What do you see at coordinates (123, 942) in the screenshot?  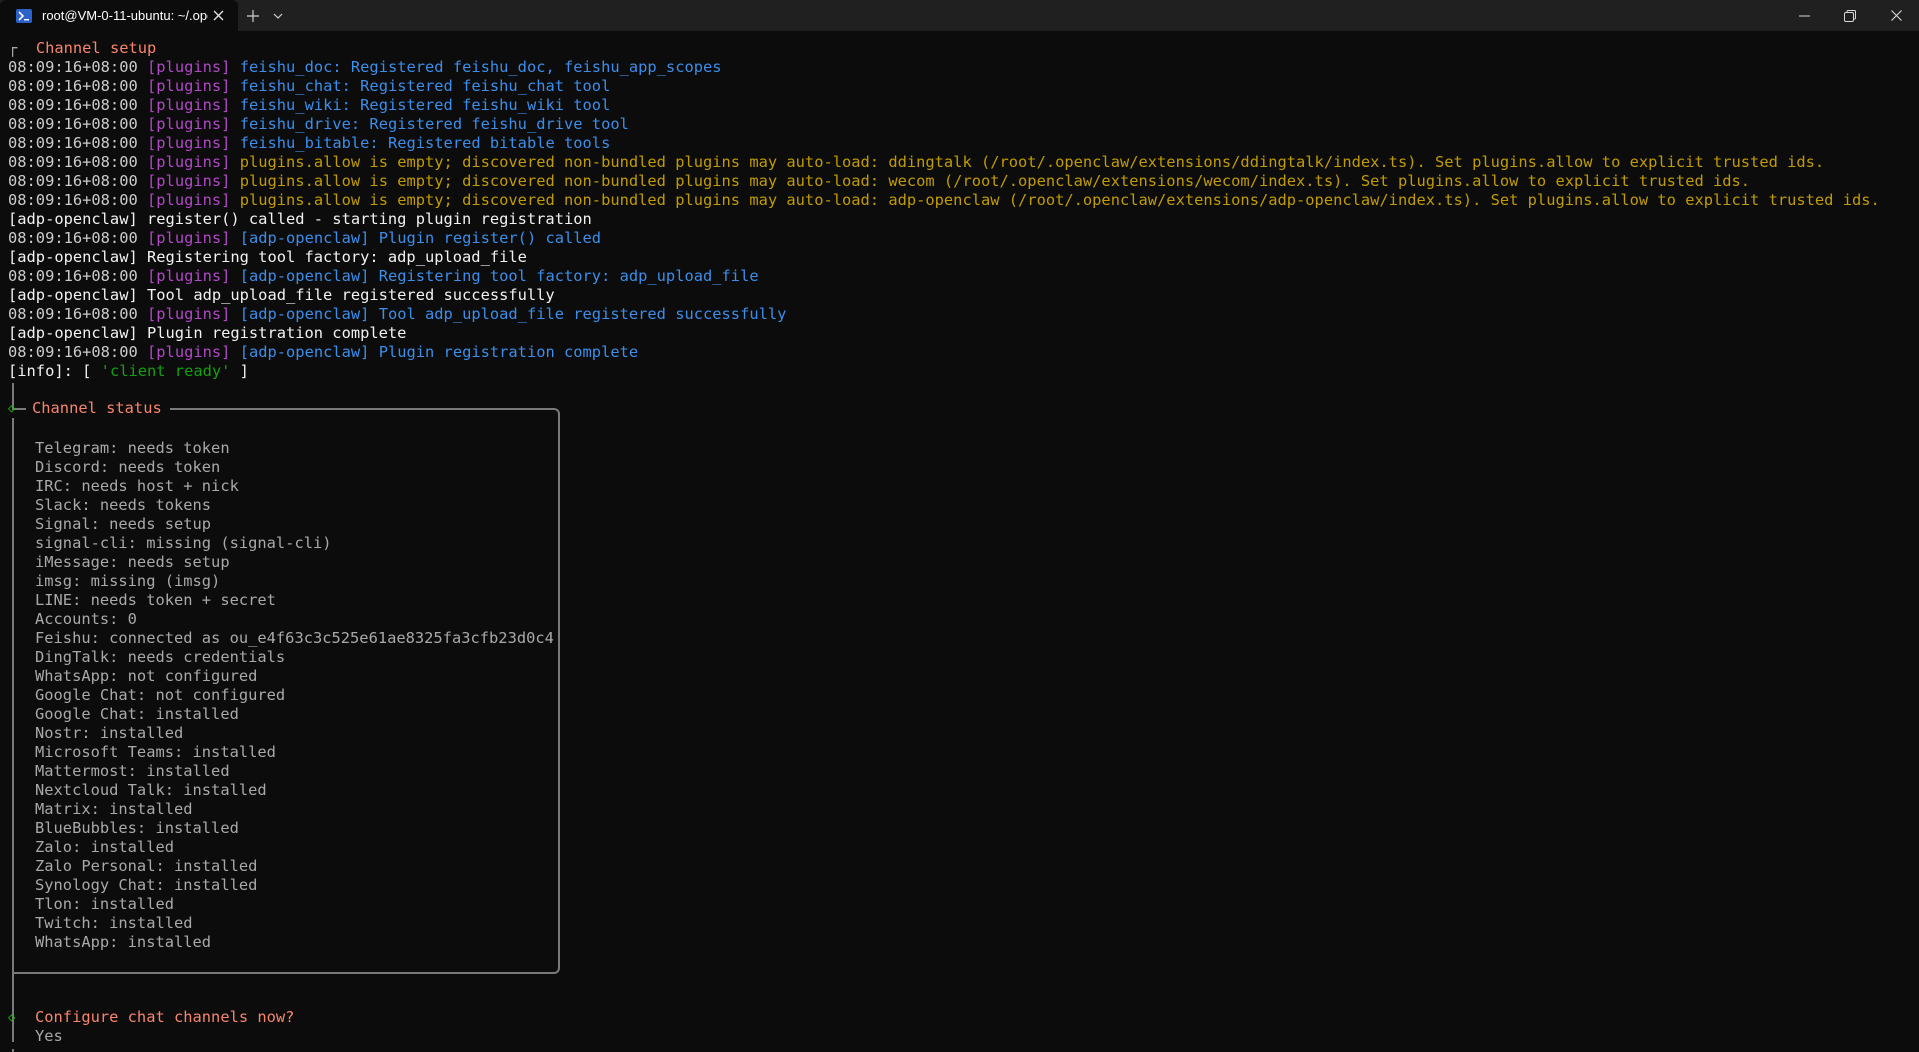 I see `list-item: WhatsApp: installed` at bounding box center [123, 942].